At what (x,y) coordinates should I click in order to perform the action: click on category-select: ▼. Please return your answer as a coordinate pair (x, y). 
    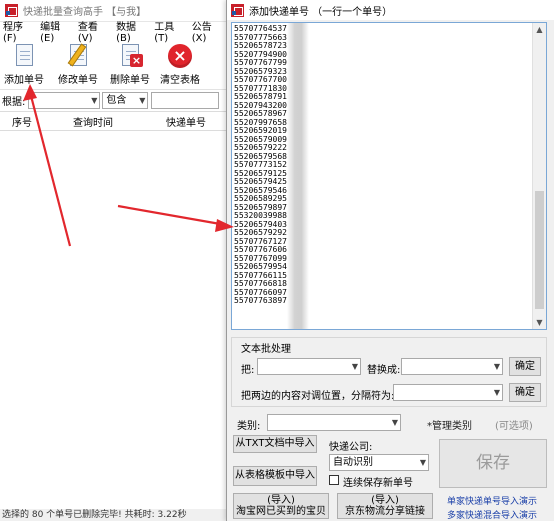
    Looking at the image, I should click on (334, 422).